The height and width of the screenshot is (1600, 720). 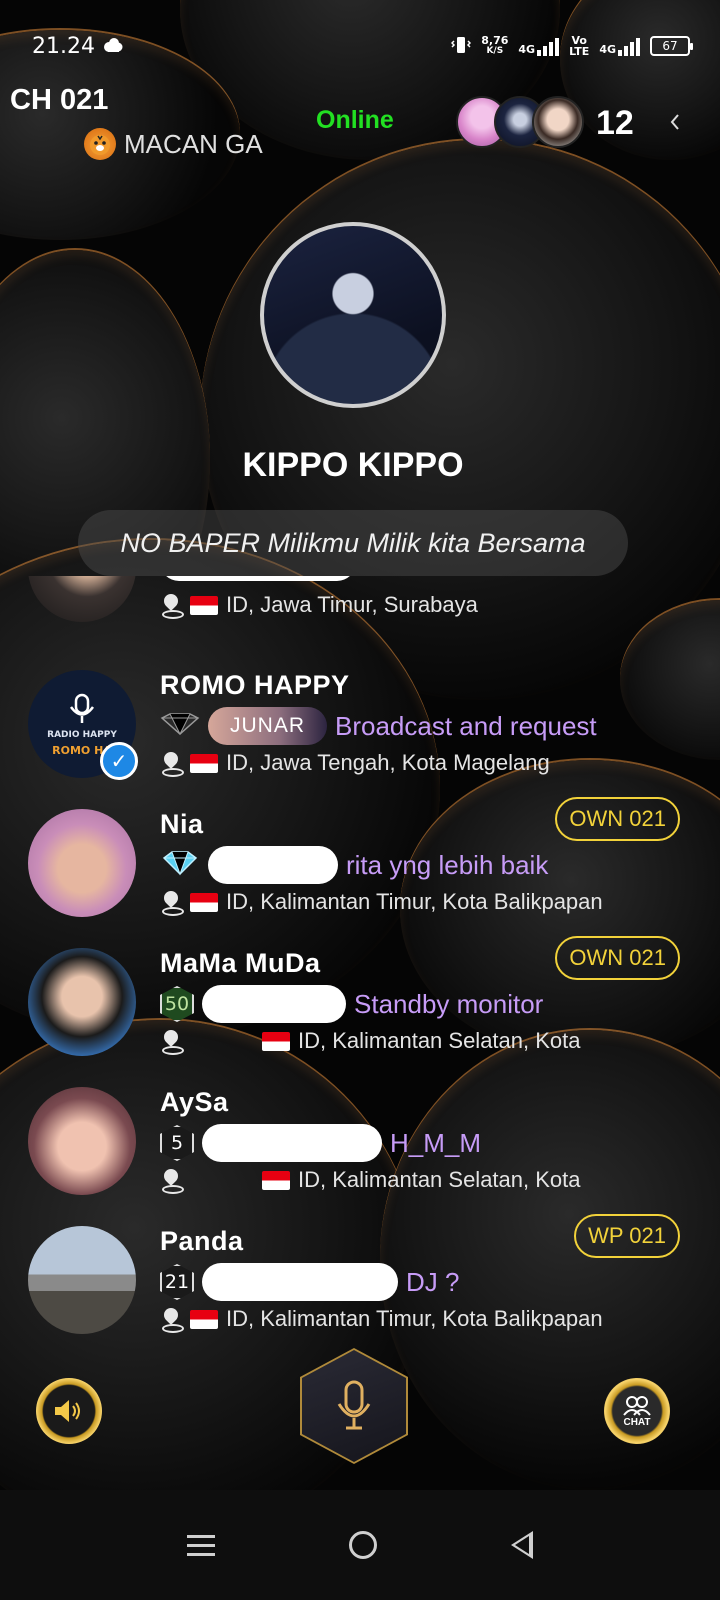 What do you see at coordinates (522, 1545) in the screenshot?
I see `back-icon` at bounding box center [522, 1545].